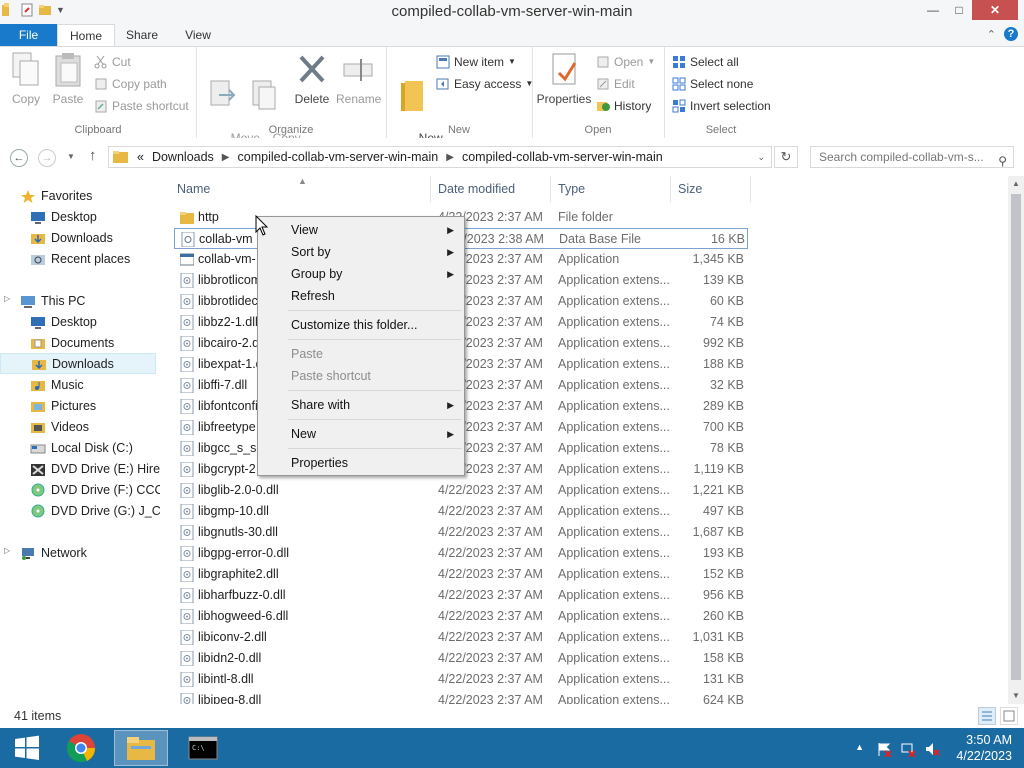 The image size is (1024, 768). I want to click on tab-file: File, so click(28, 35).